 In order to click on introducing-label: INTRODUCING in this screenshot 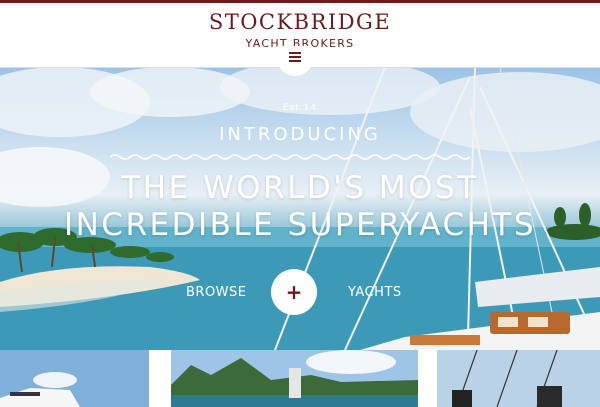, I will do `click(300, 134)`.